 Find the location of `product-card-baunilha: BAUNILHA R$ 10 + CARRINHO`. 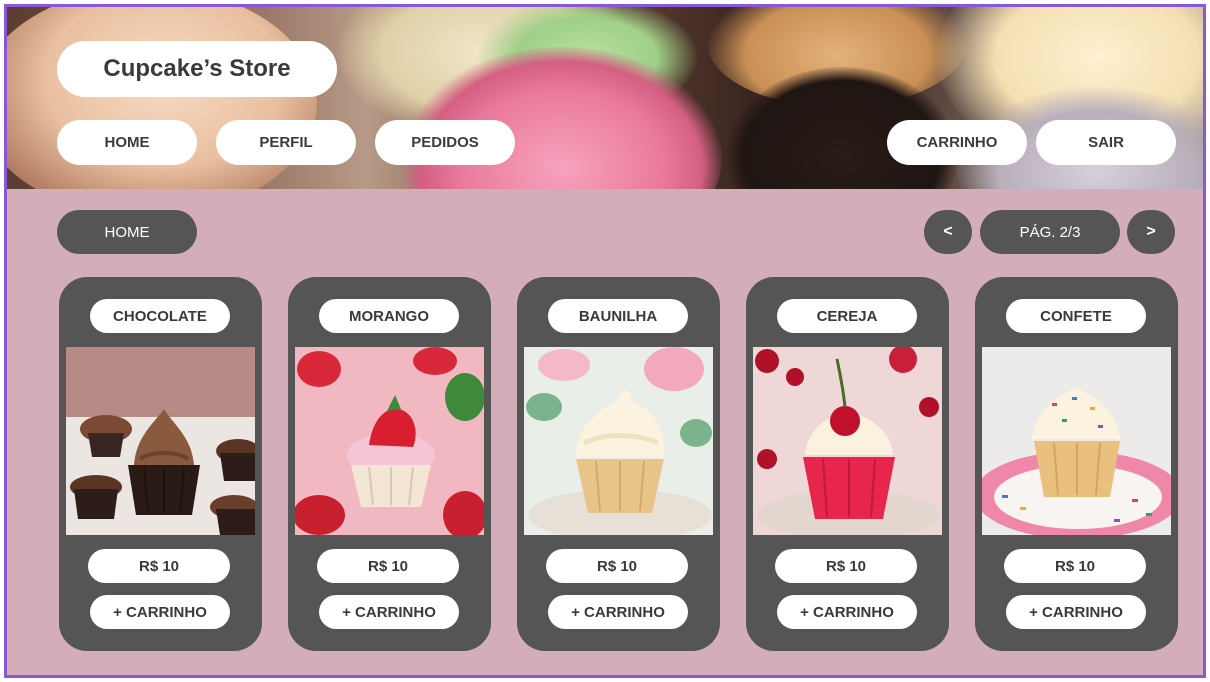

product-card-baunilha: BAUNILHA R$ 10 + CARRINHO is located at coordinates (618, 464).